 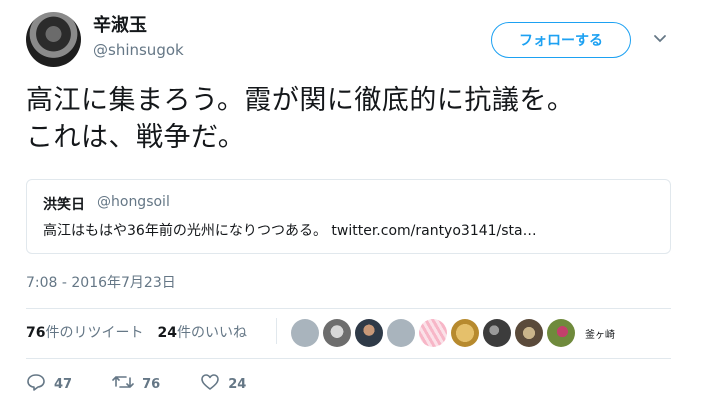 What do you see at coordinates (138, 50) in the screenshot?
I see `author-handle: @shinsugok` at bounding box center [138, 50].